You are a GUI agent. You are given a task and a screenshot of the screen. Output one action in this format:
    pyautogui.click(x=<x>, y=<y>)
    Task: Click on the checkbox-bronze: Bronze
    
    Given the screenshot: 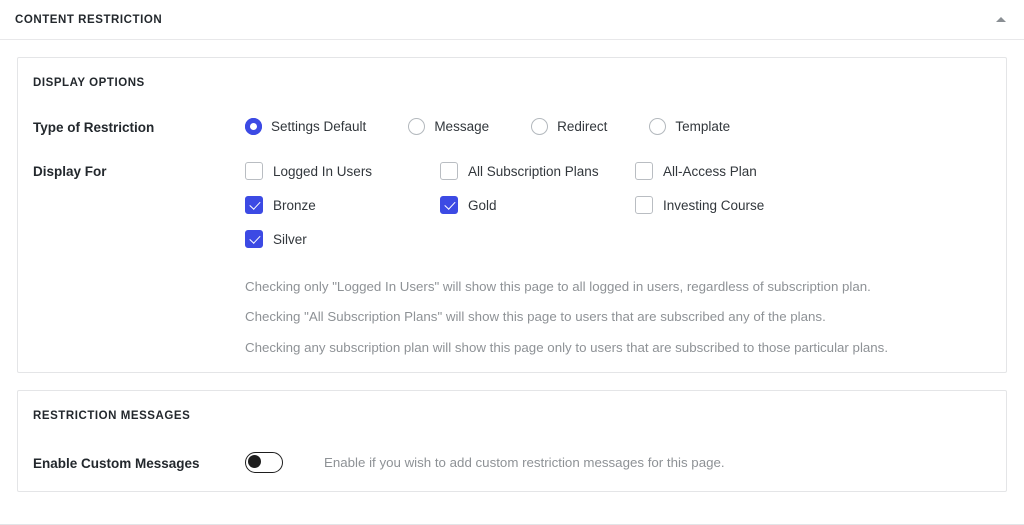 What is the action you would take?
    pyautogui.click(x=342, y=205)
    